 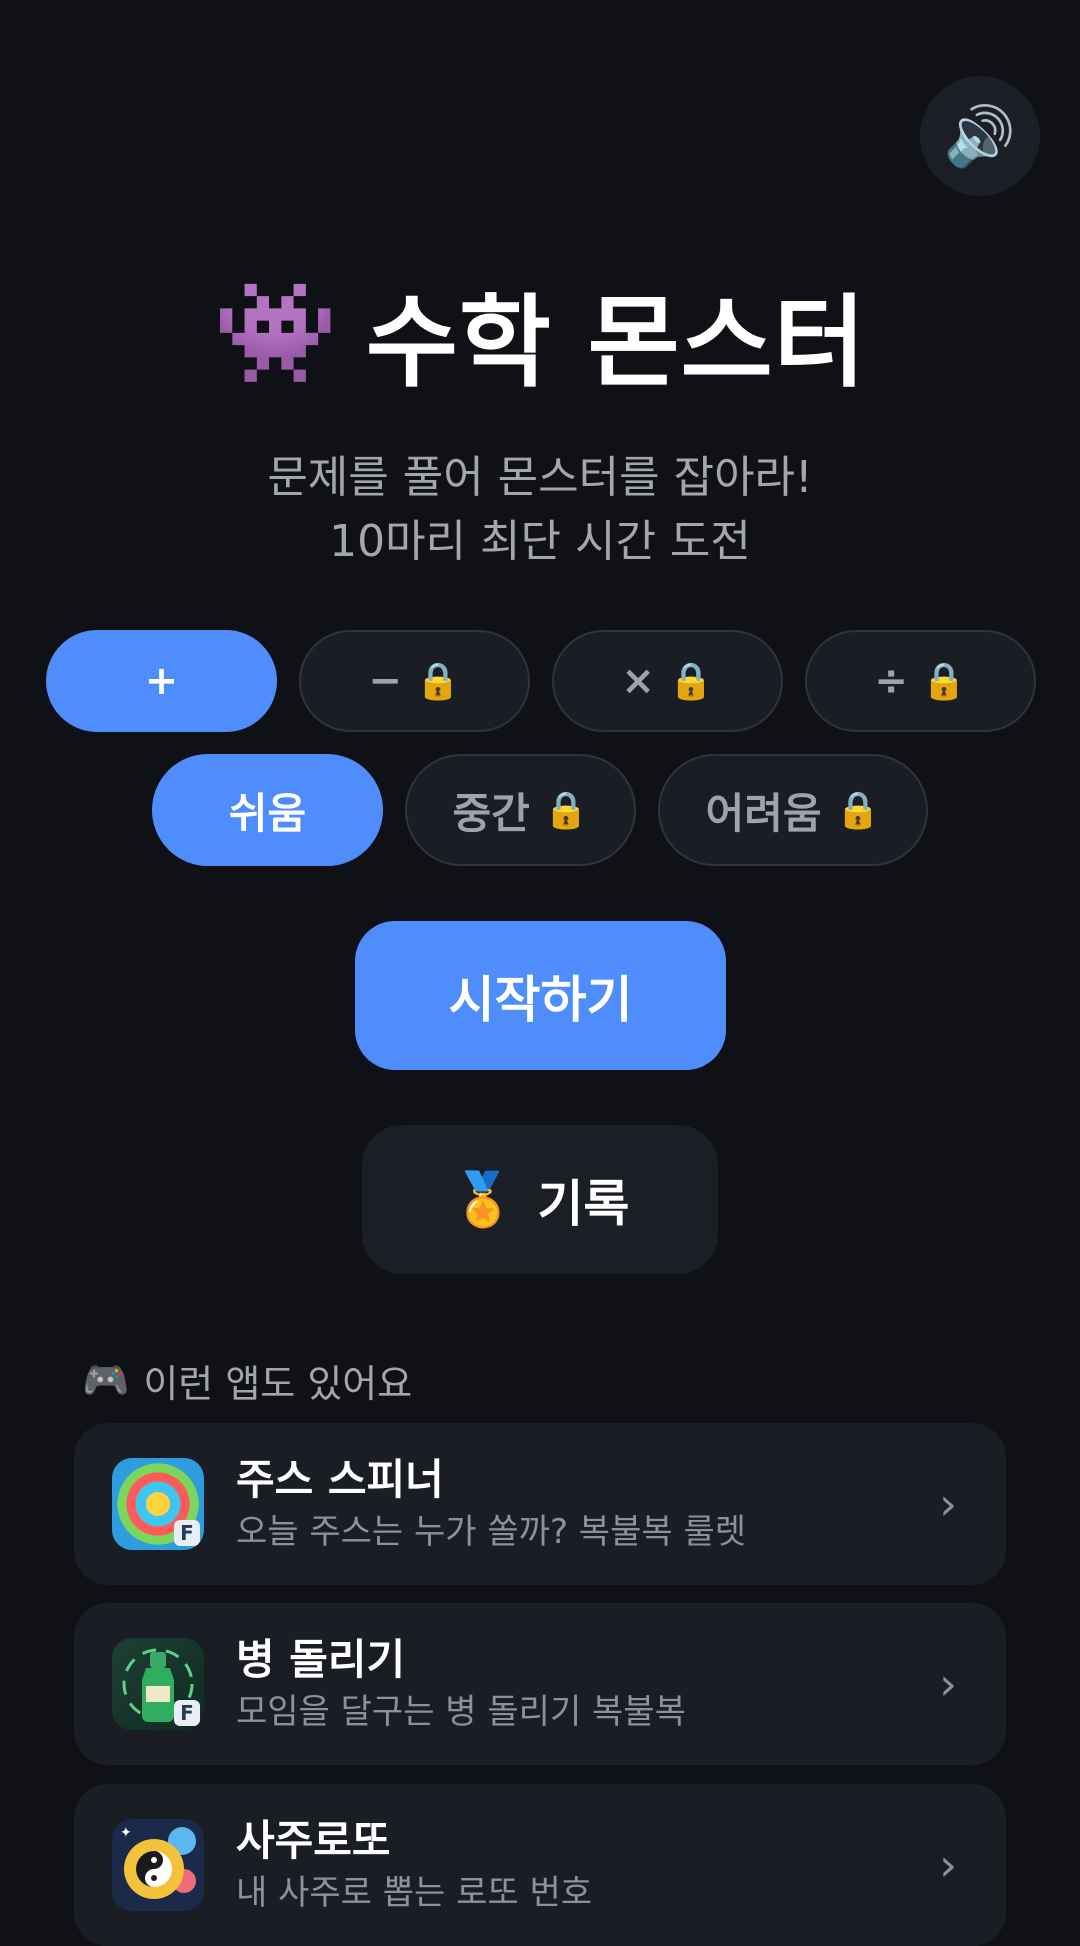 I want to click on app-description: 모임을 달구는 병 돌리기 복불복, so click(x=461, y=1712).